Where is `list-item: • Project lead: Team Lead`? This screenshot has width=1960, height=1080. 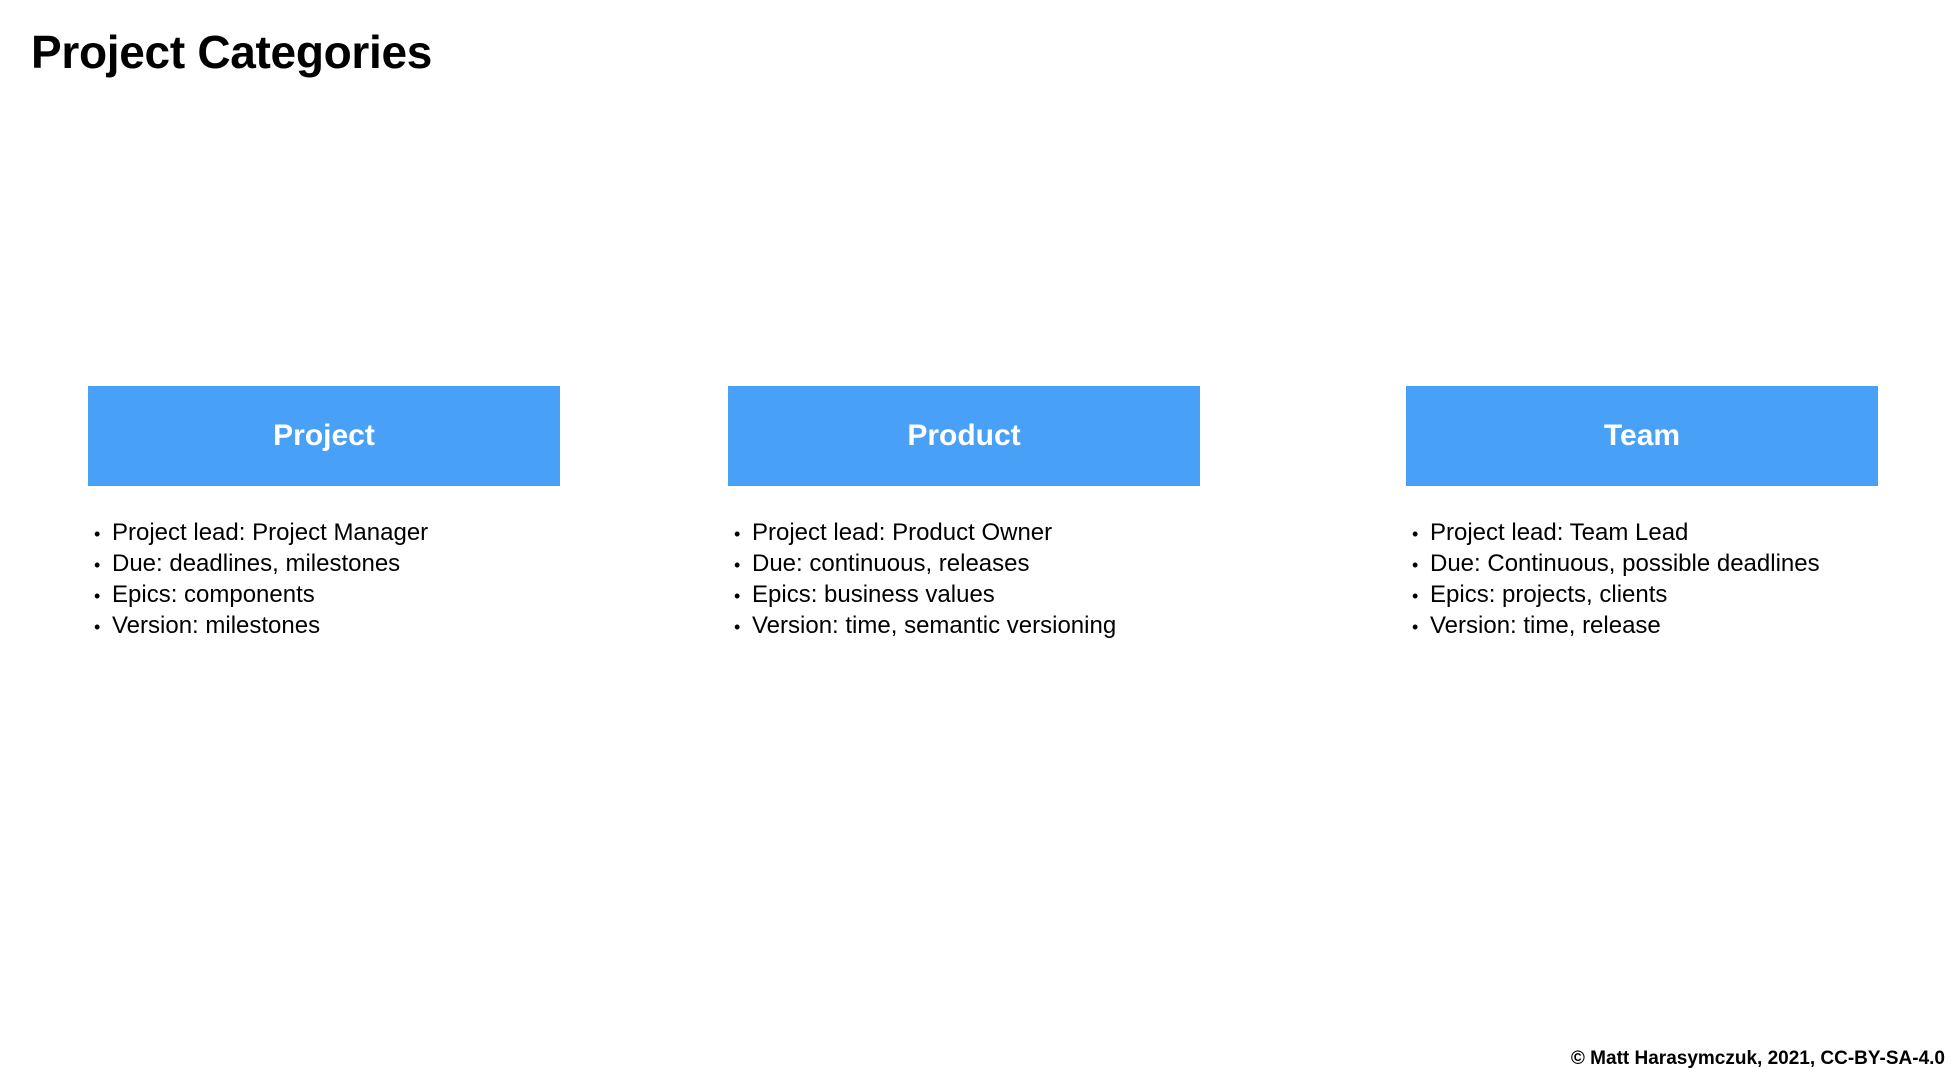
list-item: • Project lead: Team Lead is located at coordinates (1645, 533).